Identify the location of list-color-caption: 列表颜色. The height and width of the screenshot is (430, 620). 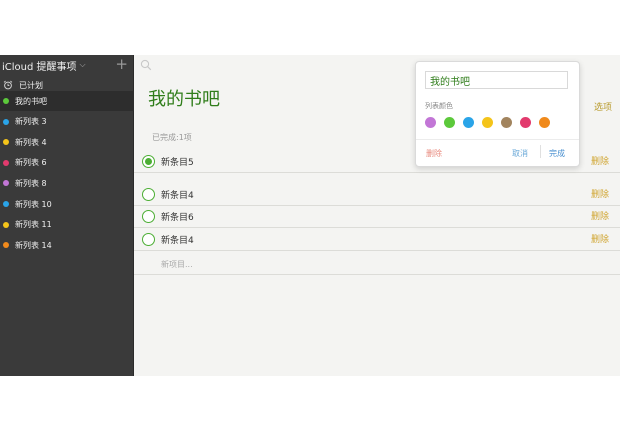
(439, 106).